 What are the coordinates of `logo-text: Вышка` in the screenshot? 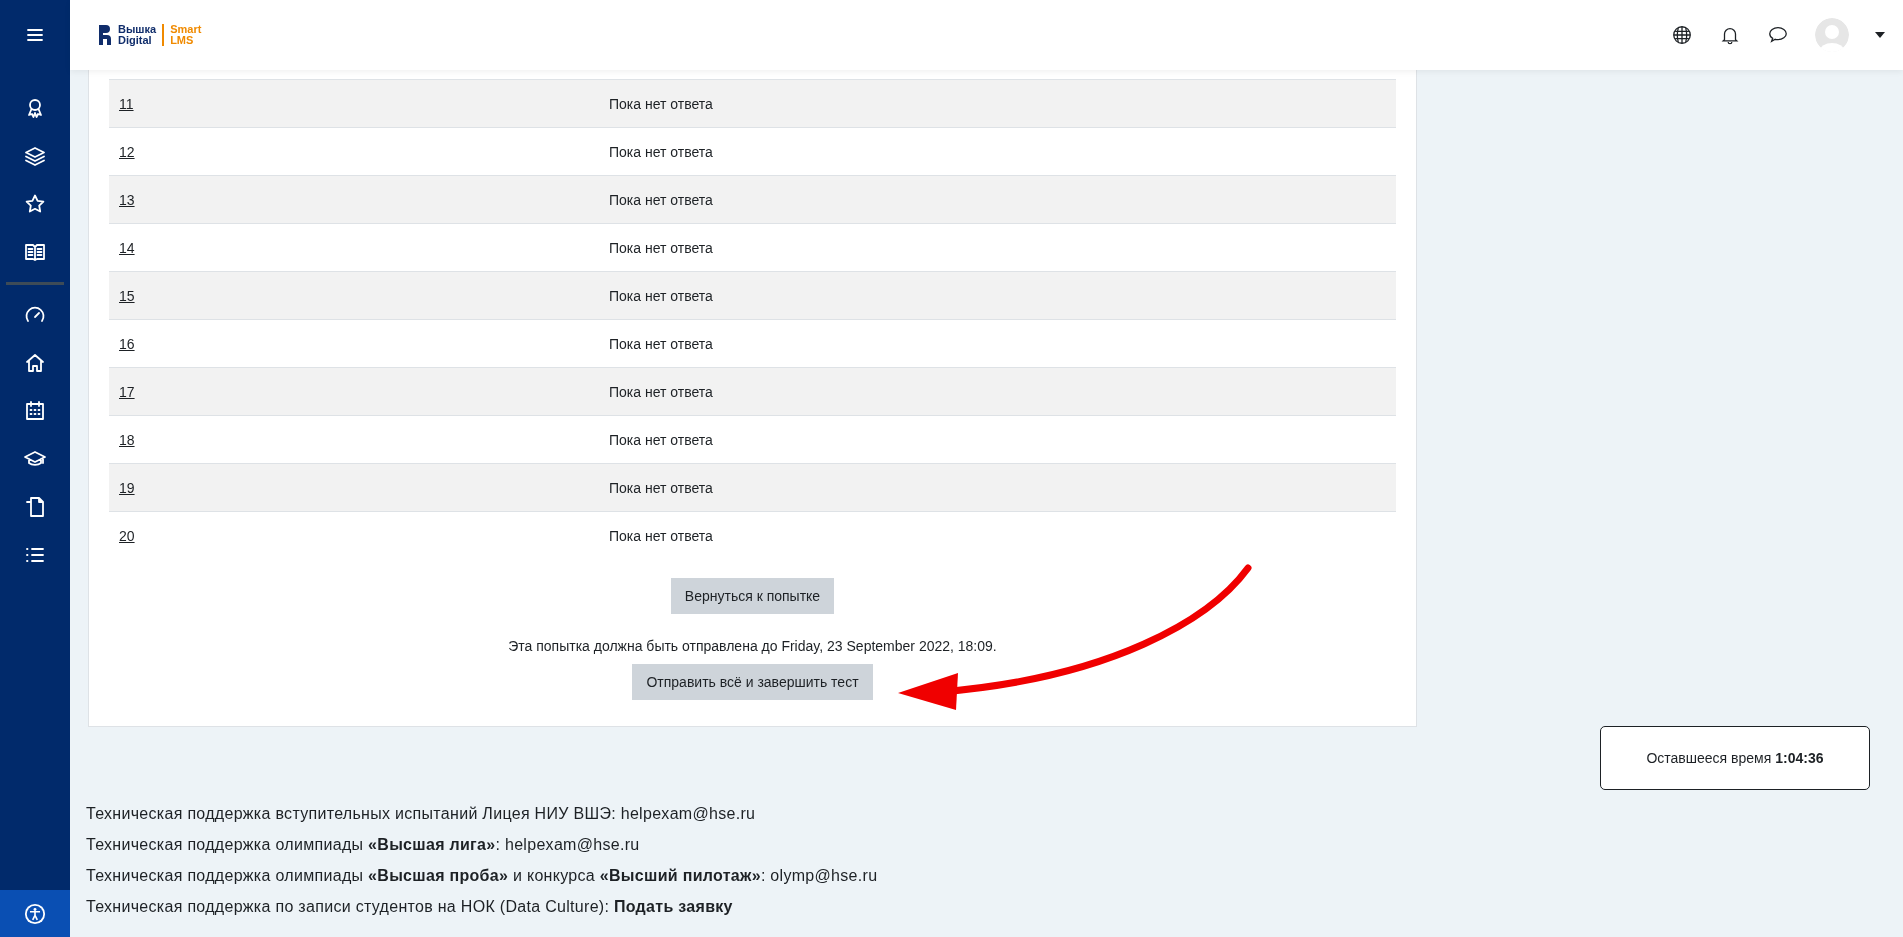 It's located at (137, 29).